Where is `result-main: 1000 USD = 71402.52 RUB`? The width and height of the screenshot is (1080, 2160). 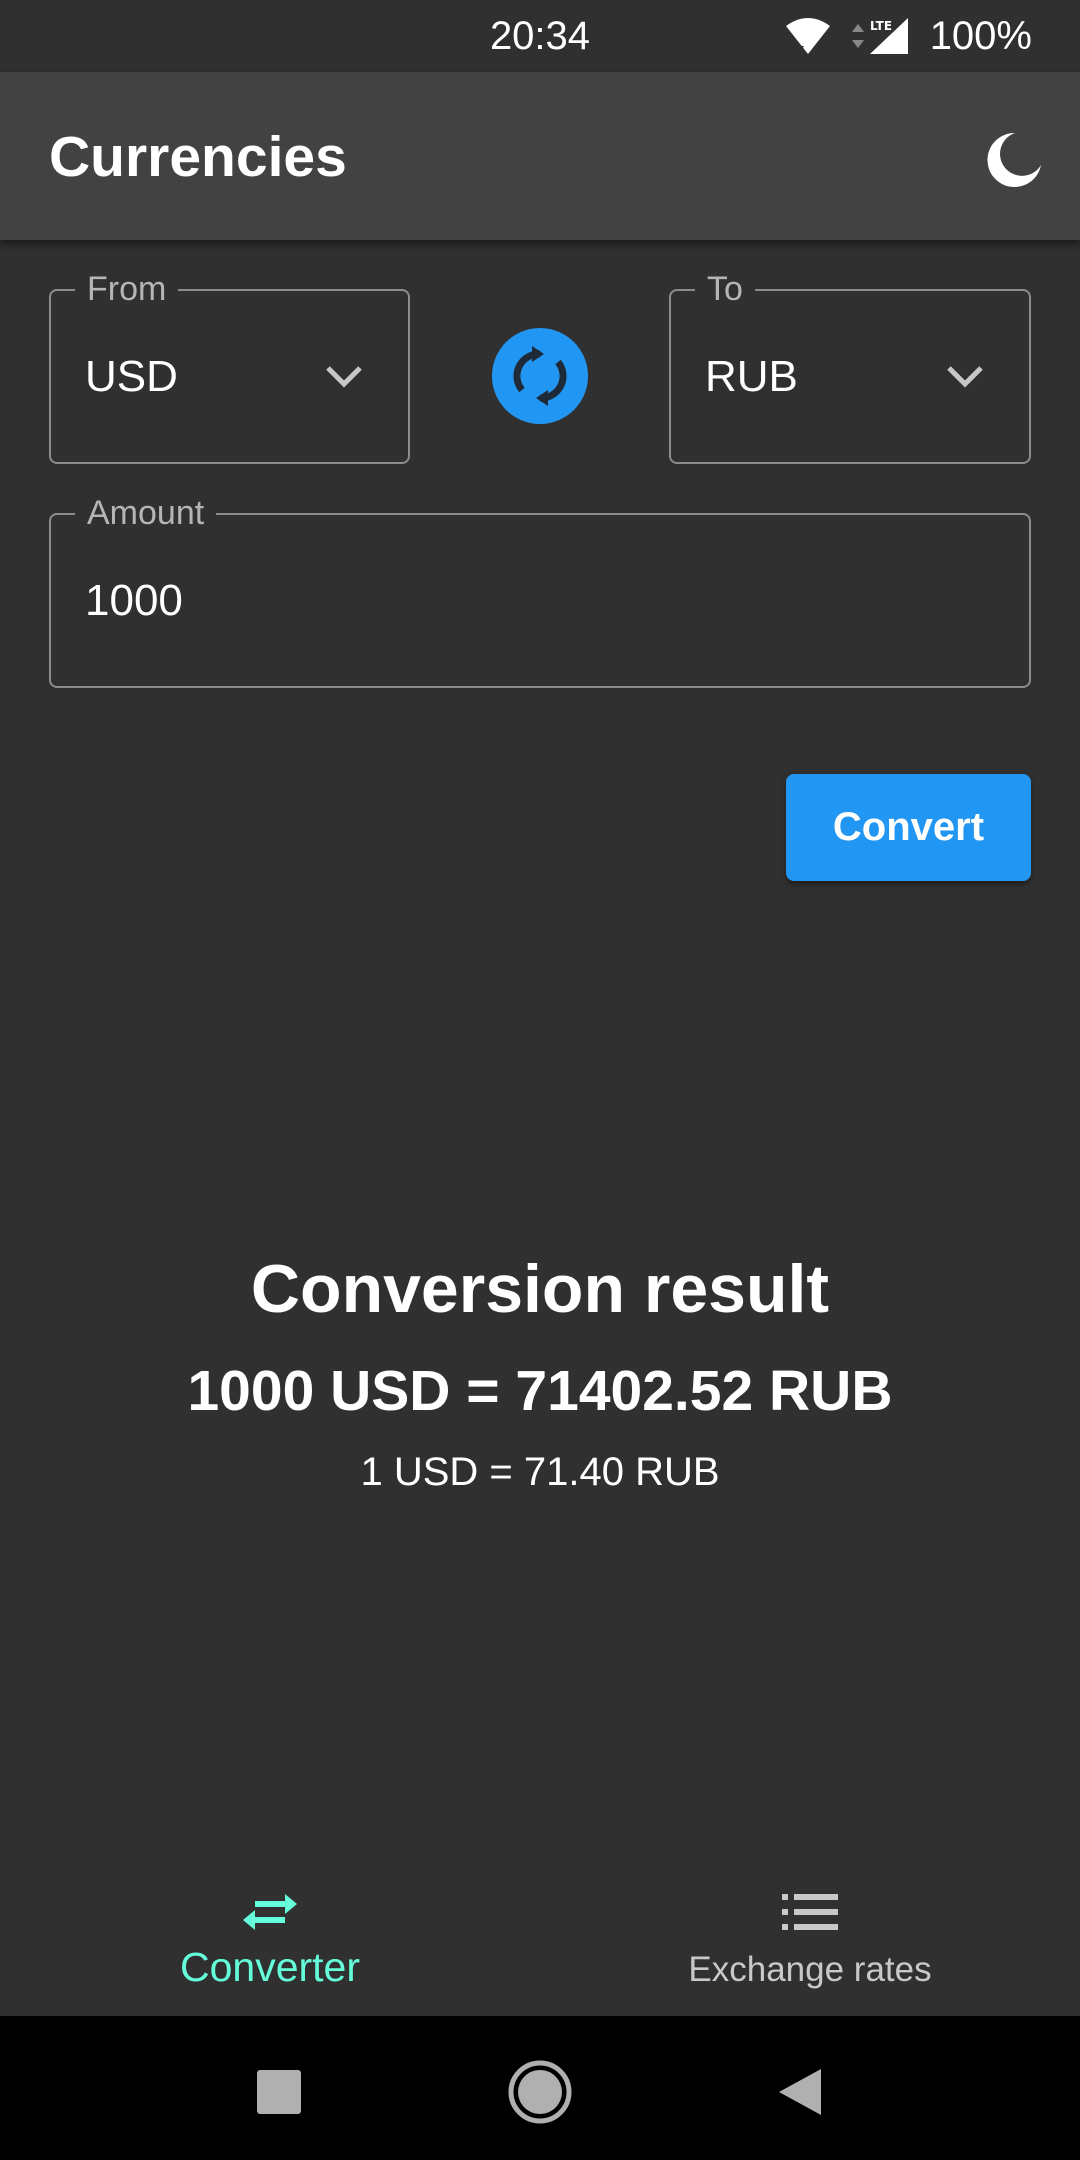
result-main: 1000 USD = 71402.52 RUB is located at coordinates (540, 1391).